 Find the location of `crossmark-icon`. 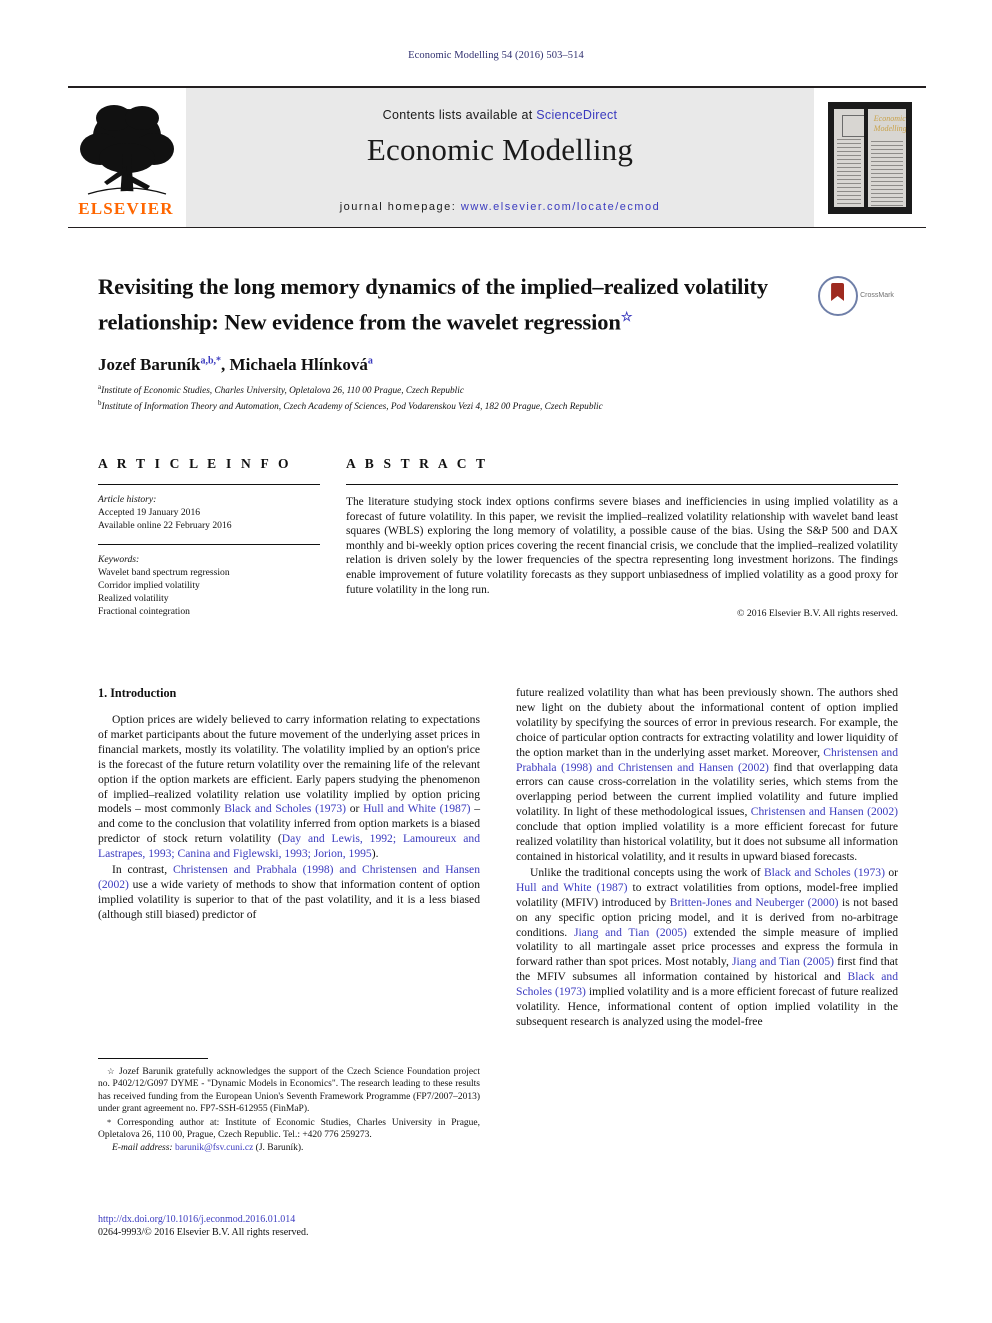

crossmark-icon is located at coordinates (838, 296).